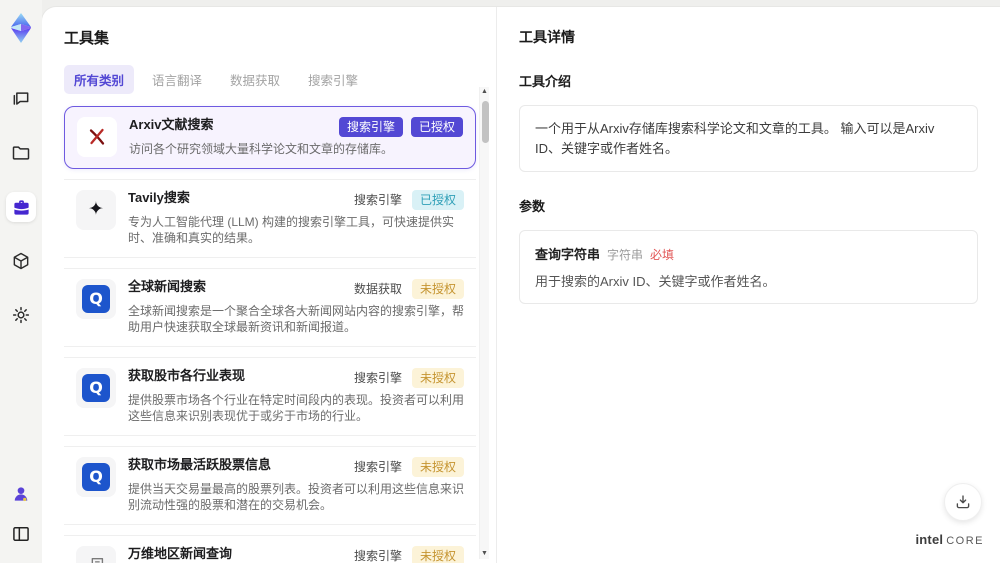 This screenshot has width=1000, height=563. I want to click on tool-name: 万维地区新闻查询, so click(180, 553).